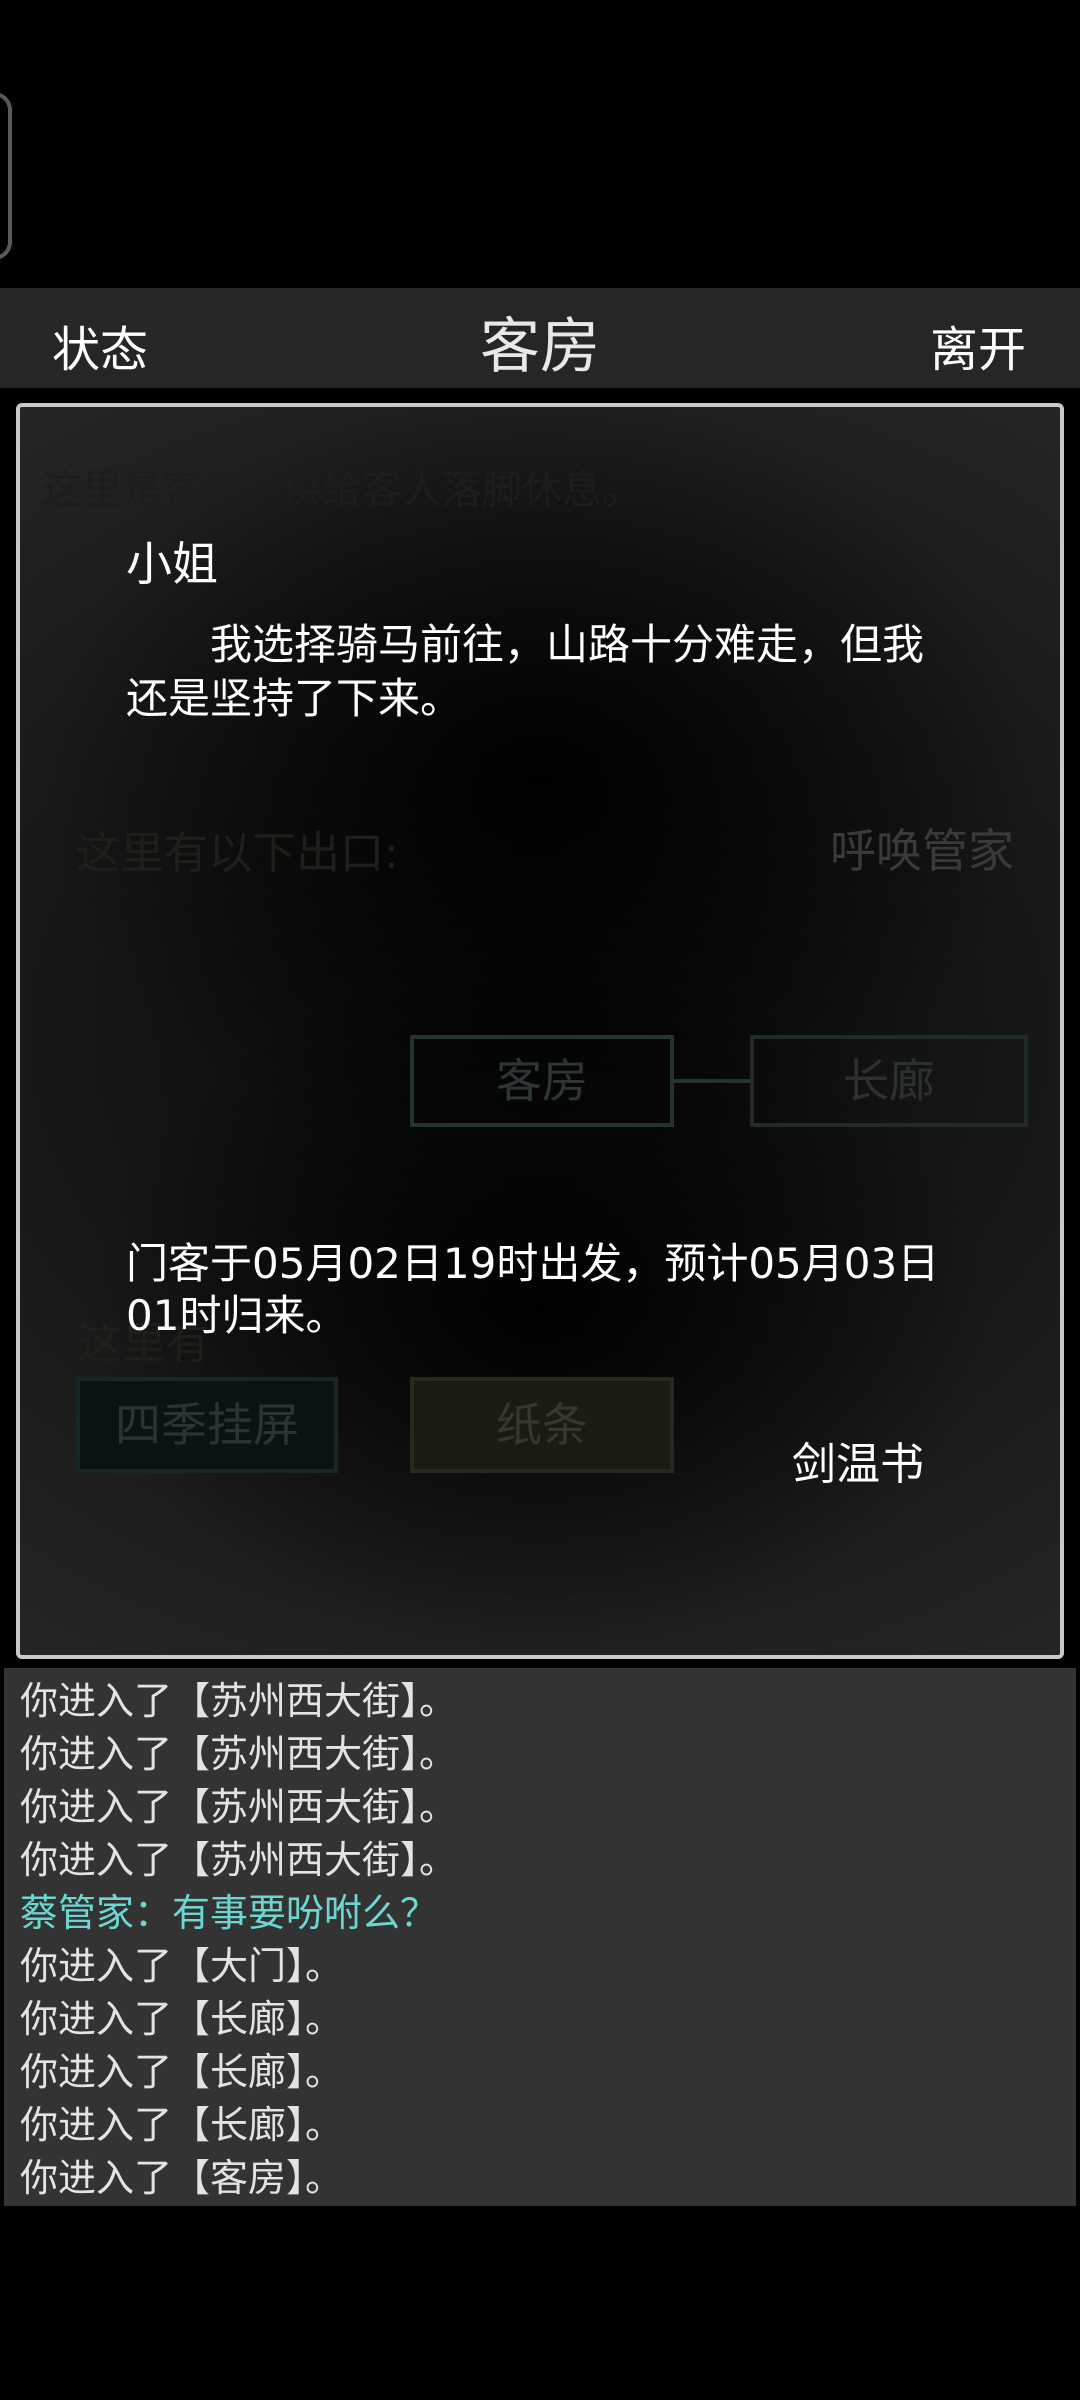 Image resolution: width=1080 pixels, height=2400 pixels. Describe the element at coordinates (712, 1081) in the screenshot. I see `map-connector` at that location.